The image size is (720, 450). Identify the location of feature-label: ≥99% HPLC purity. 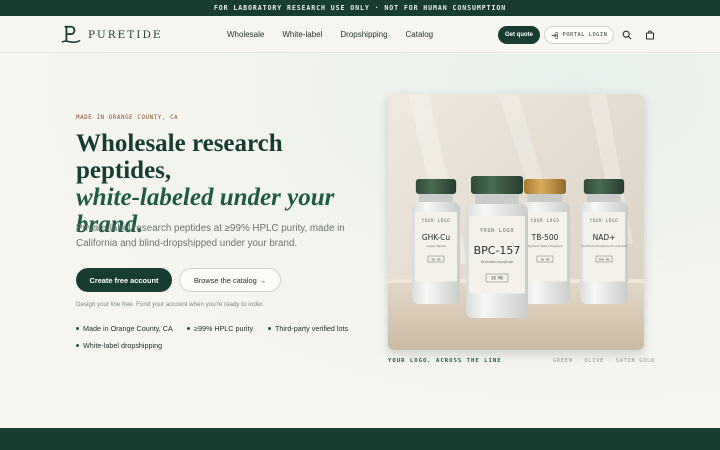
(224, 328).